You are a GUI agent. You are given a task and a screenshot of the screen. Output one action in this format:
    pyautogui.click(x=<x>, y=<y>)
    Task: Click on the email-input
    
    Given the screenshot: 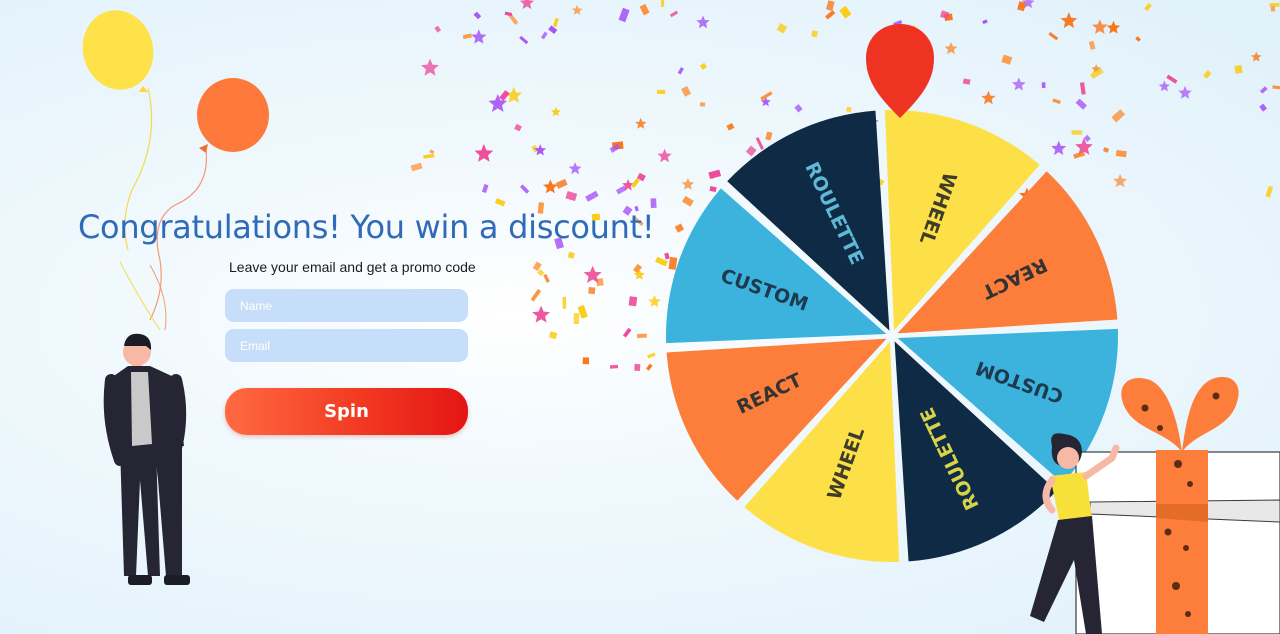 What is the action you would take?
    pyautogui.click(x=346, y=345)
    